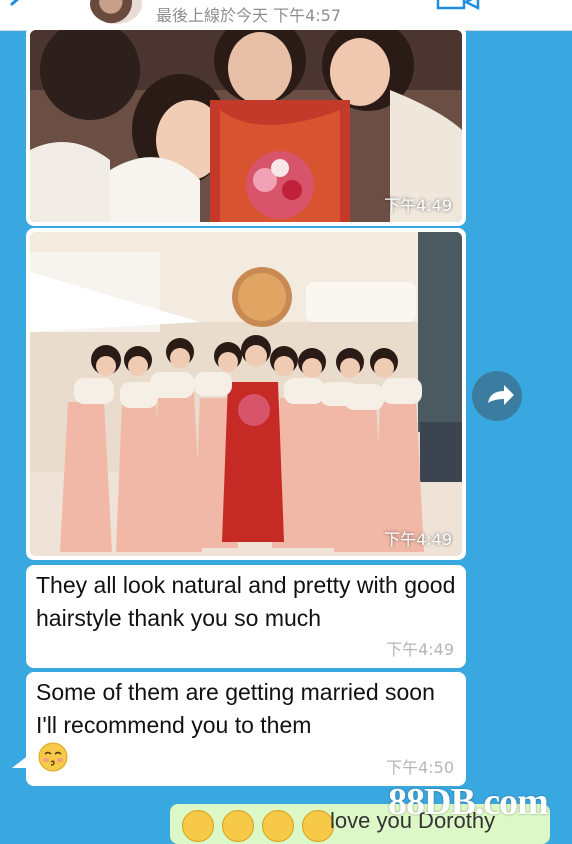 The image size is (572, 844). I want to click on phone-call-icon, so click(532, 8).